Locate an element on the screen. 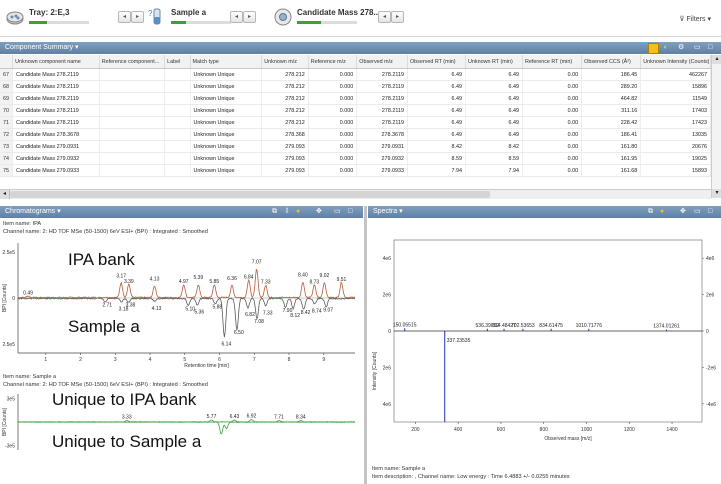 The image size is (721, 484). tray-next-button: ▸ is located at coordinates (137, 17).